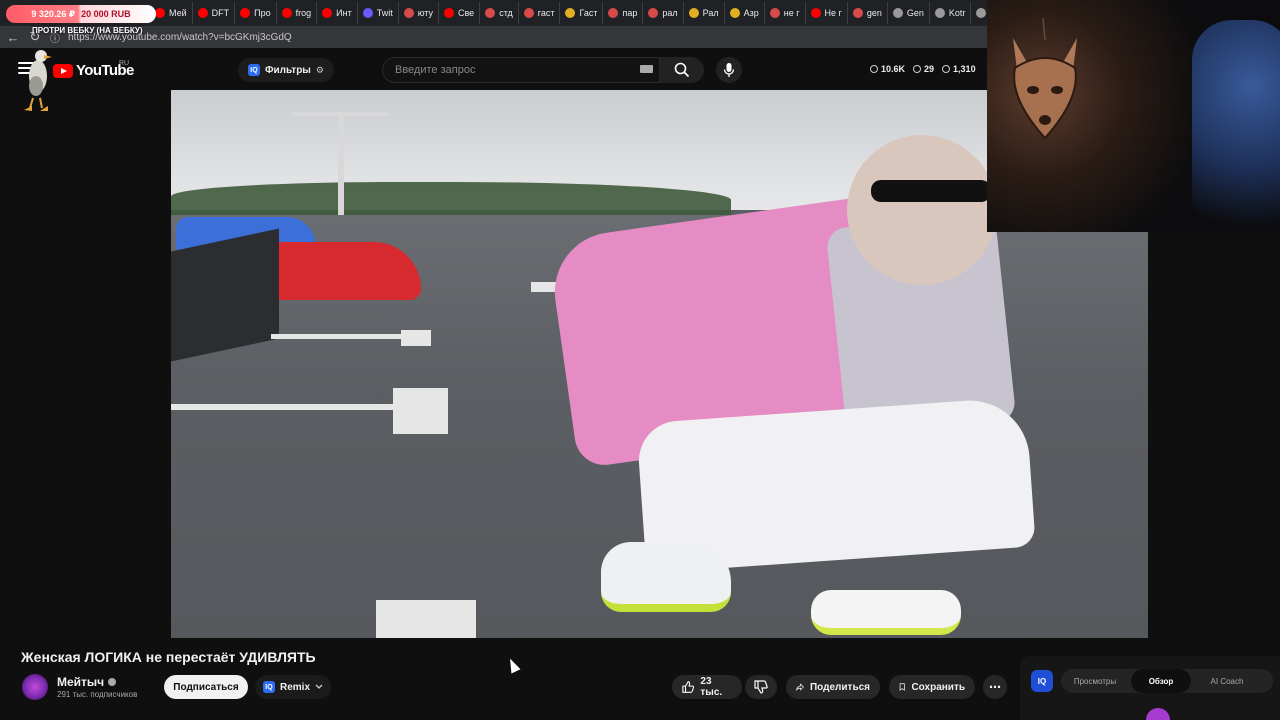 The width and height of the screenshot is (1280, 720). I want to click on share-label: Поделиться, so click(839, 687).